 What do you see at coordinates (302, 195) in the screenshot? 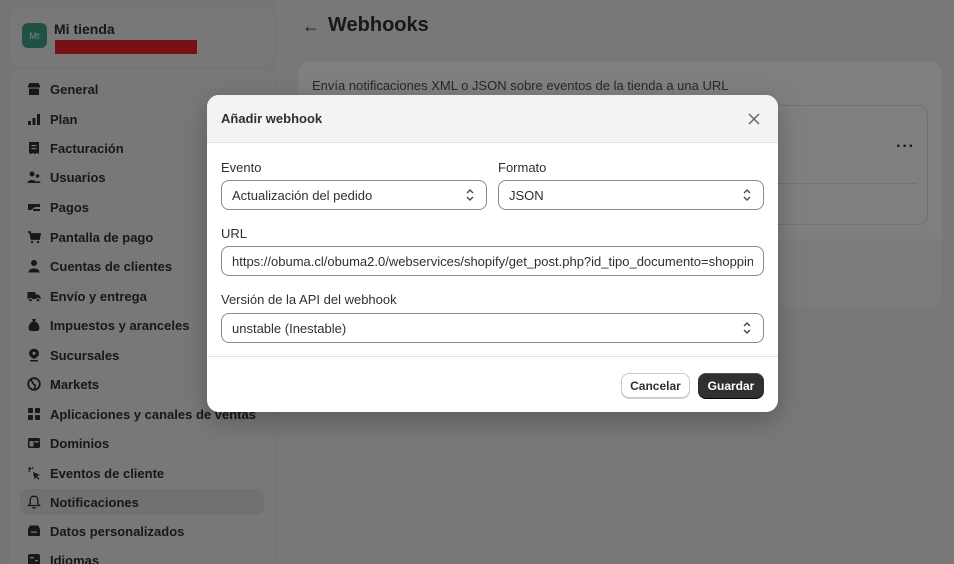
I see `event-select-value: Actualización del pedido` at bounding box center [302, 195].